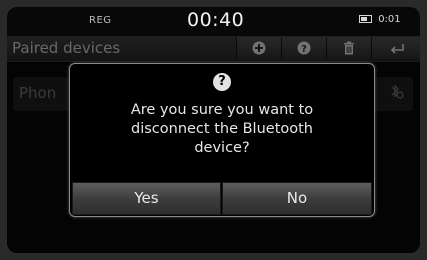 The height and width of the screenshot is (260, 427). I want to click on battery-icon, so click(365, 19).